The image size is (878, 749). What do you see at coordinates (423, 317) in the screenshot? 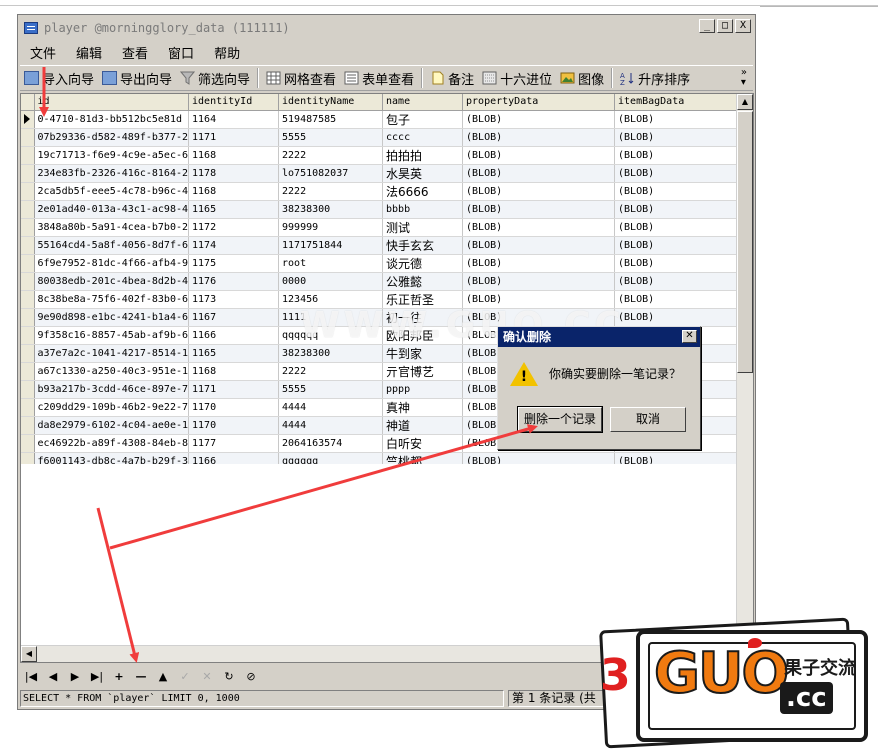
I see `table-cell-name: 初一往` at bounding box center [423, 317].